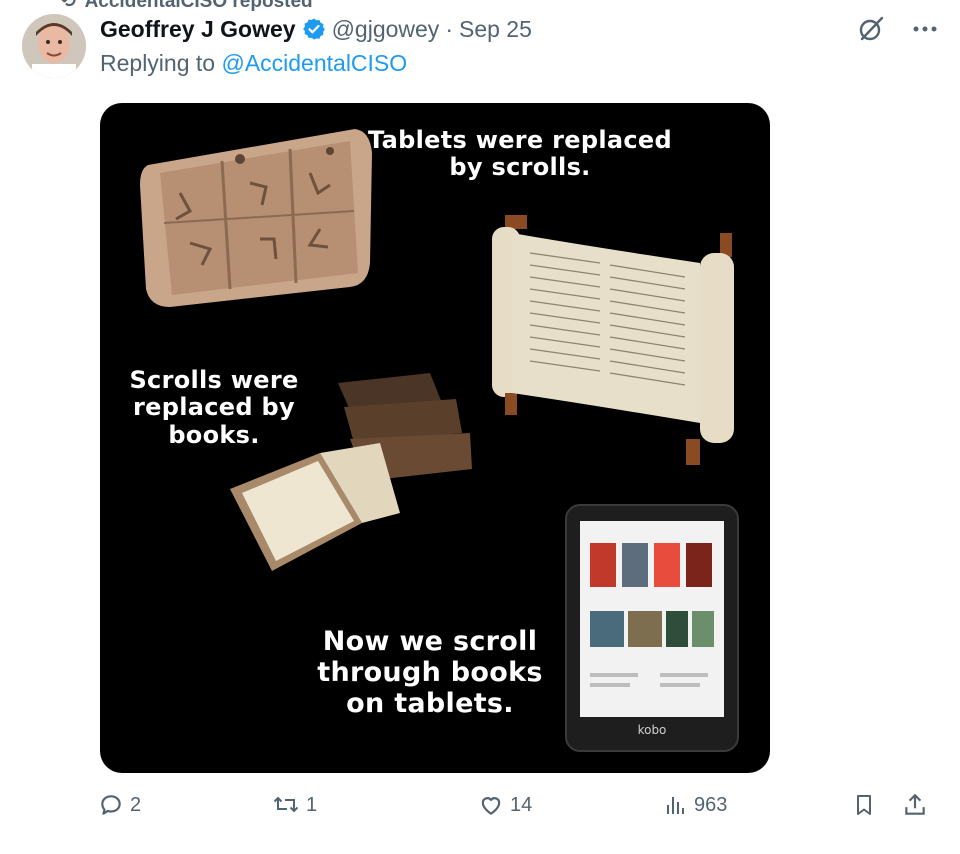  Describe the element at coordinates (286, 804) in the screenshot. I see `repost-icon` at that location.